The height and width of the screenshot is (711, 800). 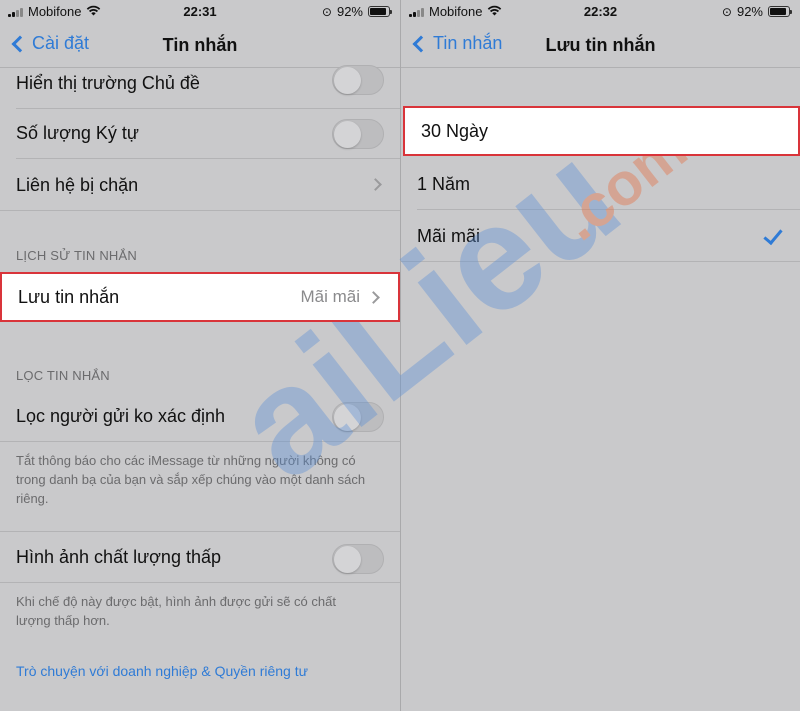 I want to click on filter-unknown-toggle, so click(x=358, y=417).